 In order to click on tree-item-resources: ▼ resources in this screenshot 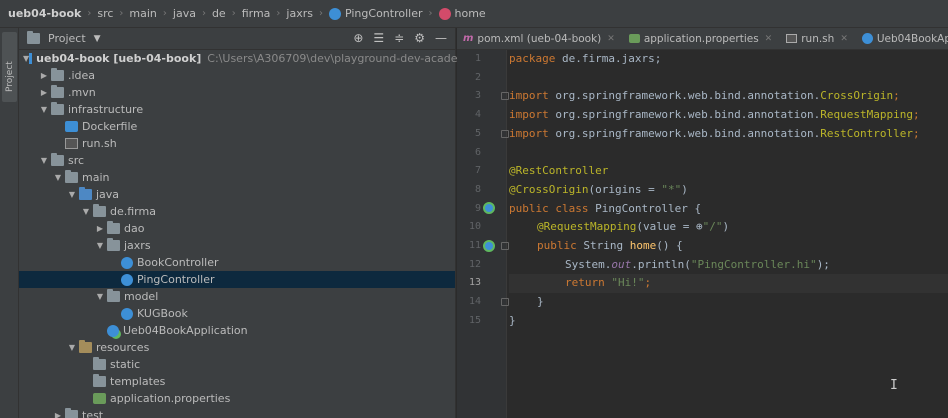, I will do `click(237, 347)`.